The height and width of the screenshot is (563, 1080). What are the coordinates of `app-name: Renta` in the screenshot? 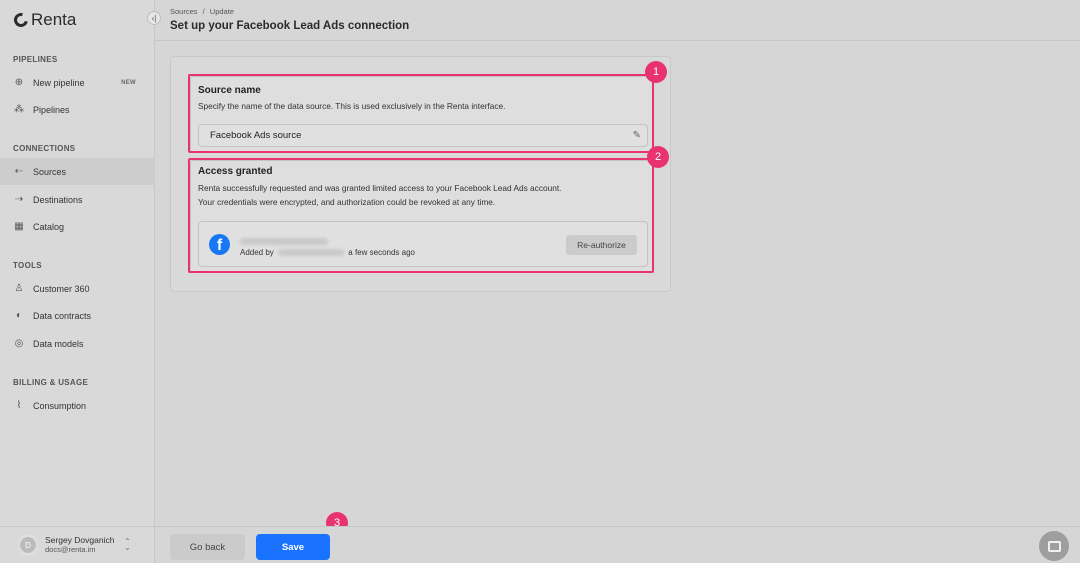 It's located at (54, 19).